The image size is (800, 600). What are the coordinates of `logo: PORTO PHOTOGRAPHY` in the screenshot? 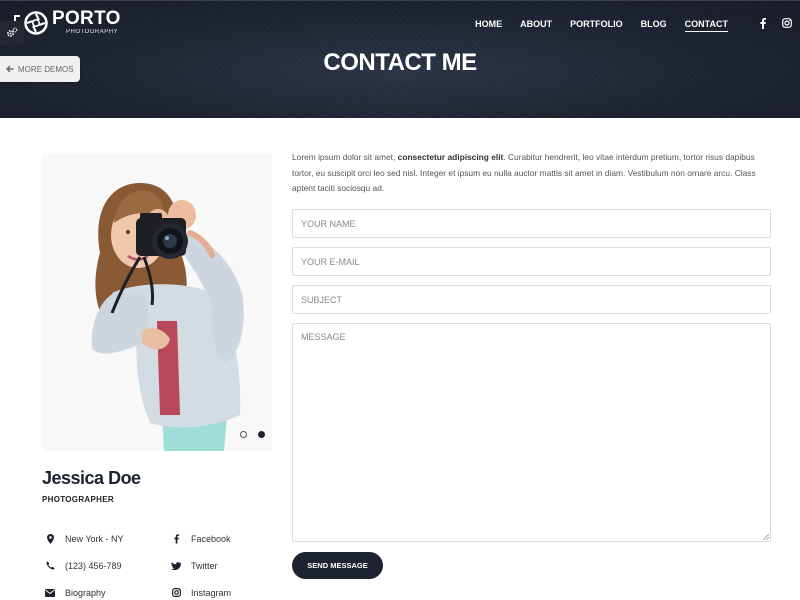 It's located at (67, 22).